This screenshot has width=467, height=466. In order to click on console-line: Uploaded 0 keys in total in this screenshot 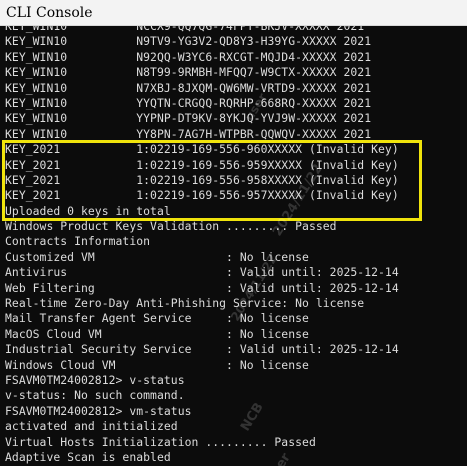, I will do `click(88, 210)`.